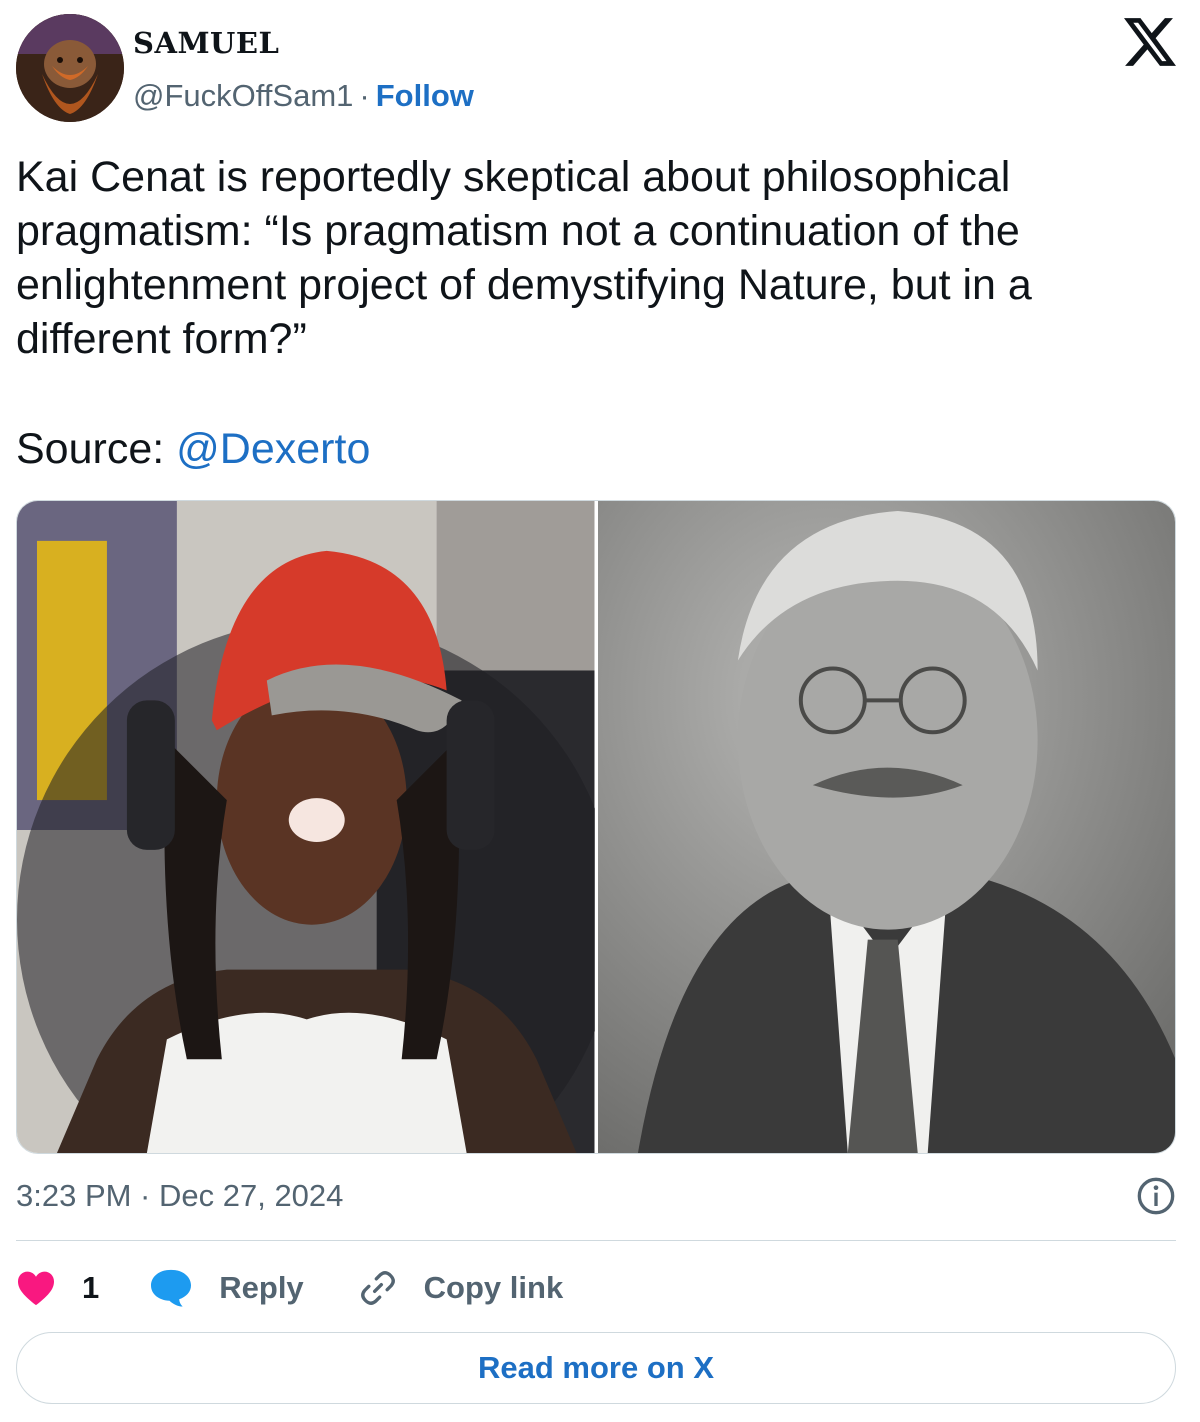 This screenshot has height=1422, width=1200. What do you see at coordinates (36, 1288) in the screenshot?
I see `heart-icon` at bounding box center [36, 1288].